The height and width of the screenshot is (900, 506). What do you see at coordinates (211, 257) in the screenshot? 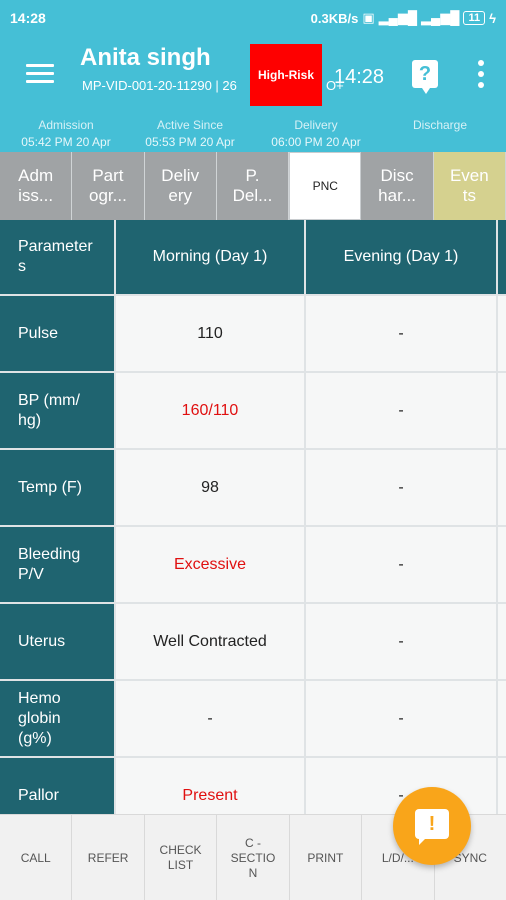
I see `header-morning-day1: Morning (Day 1)` at bounding box center [211, 257].